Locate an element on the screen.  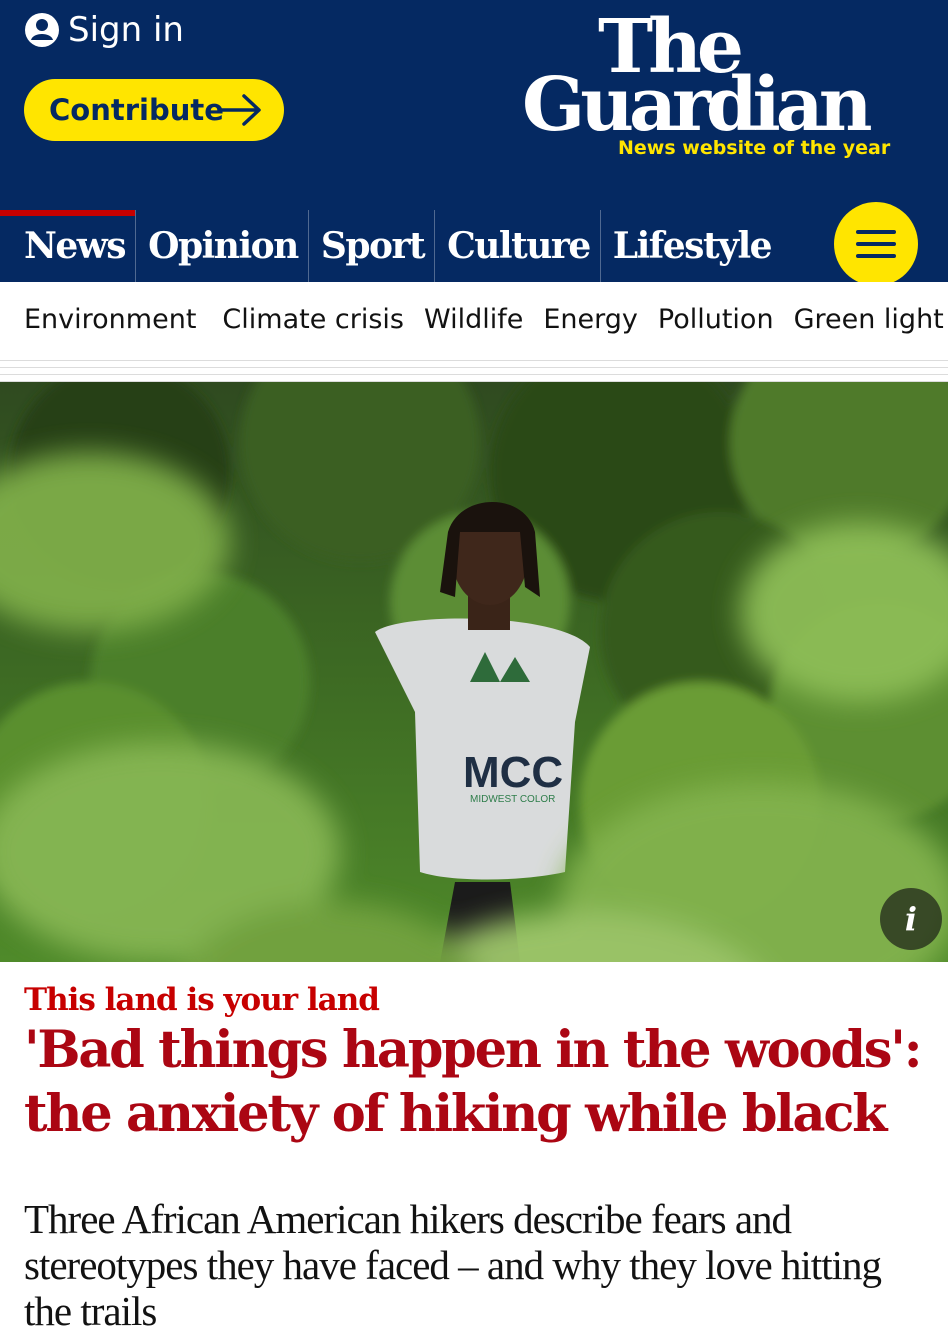
pillar-nav: News Opinion Sport Culture Lifestyle is located at coordinates (474, 246).